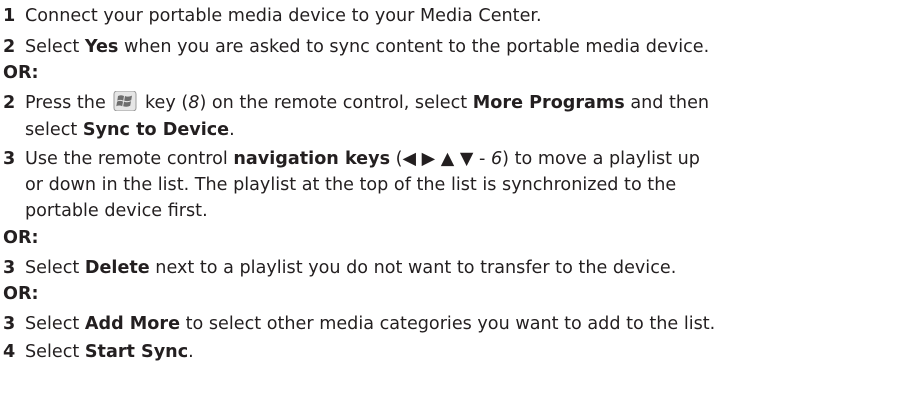  Describe the element at coordinates (156, 130) in the screenshot. I see `option-sync-to-device: Sync to Device` at that location.